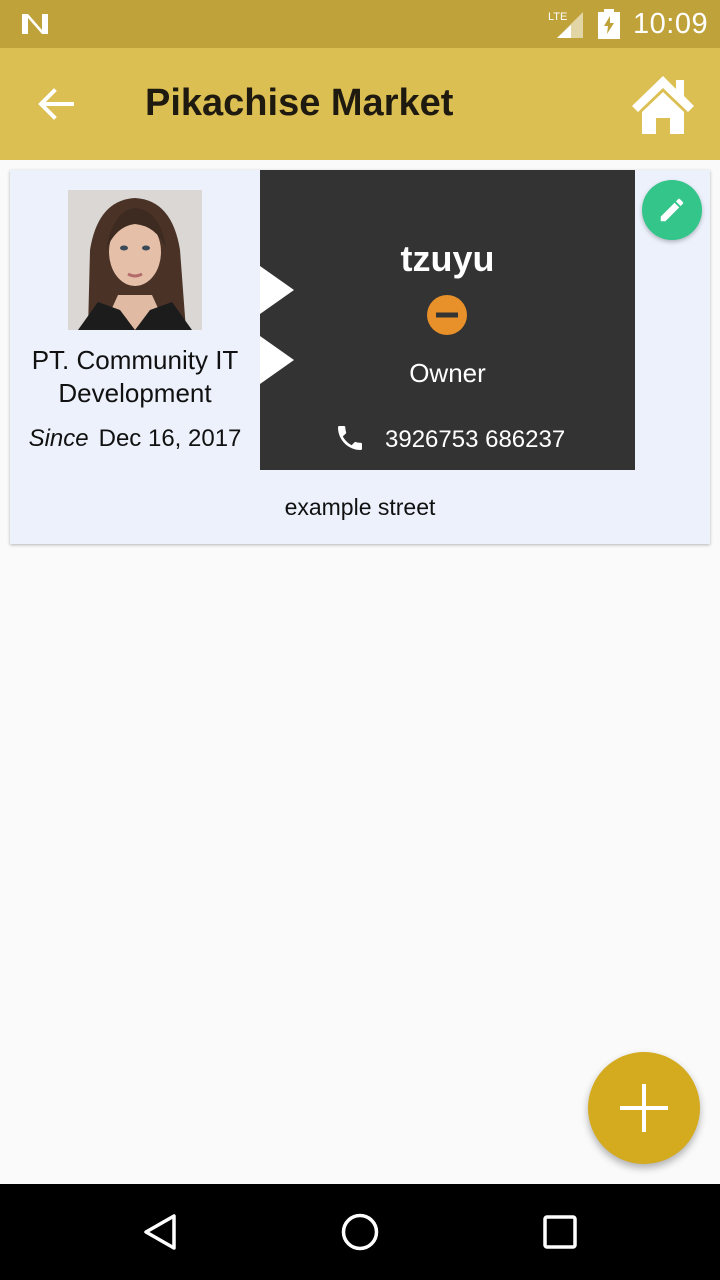  I want to click on add-button, so click(644, 1108).